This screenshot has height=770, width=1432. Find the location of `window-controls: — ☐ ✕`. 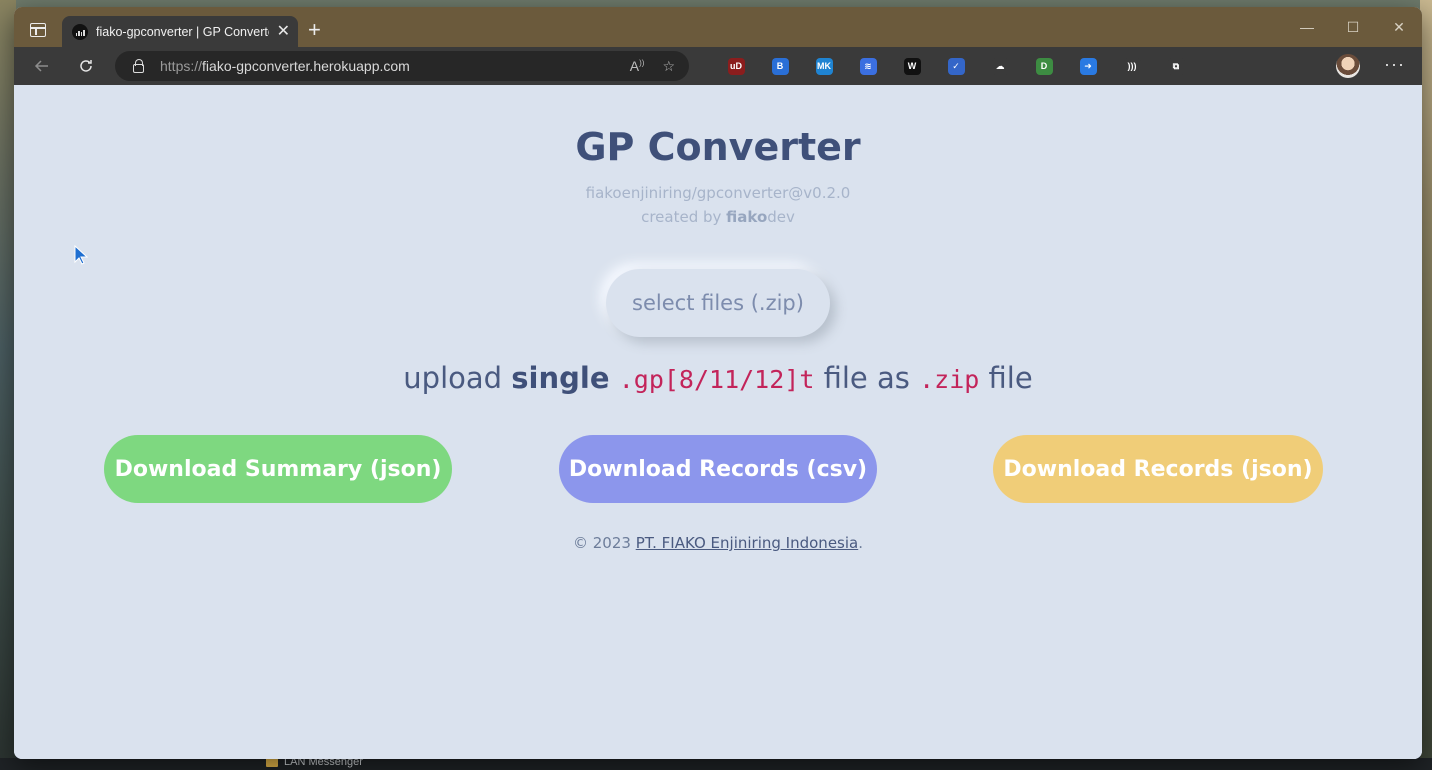

window-controls: — ☐ ✕ is located at coordinates (1353, 27).